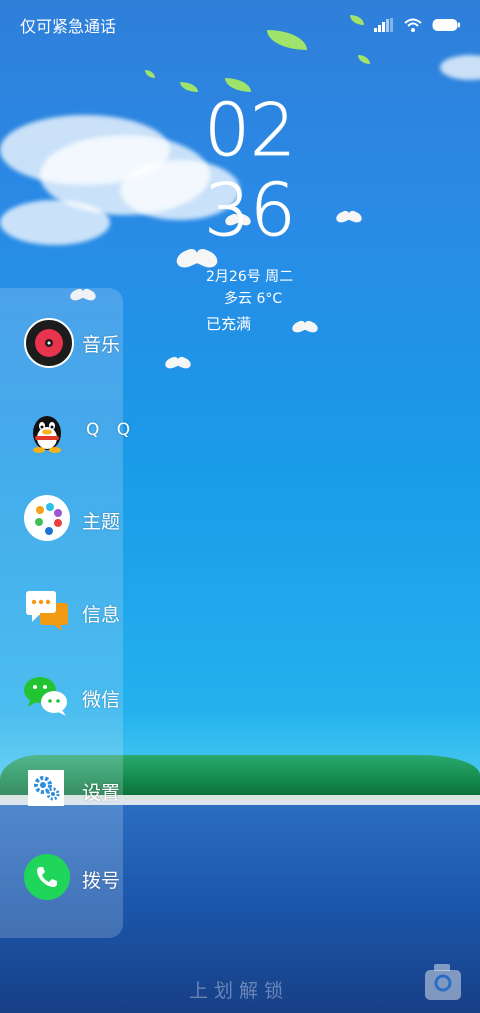 Image resolution: width=480 pixels, height=1013 pixels. Describe the element at coordinates (384, 25) in the screenshot. I see `signal-icon` at that location.